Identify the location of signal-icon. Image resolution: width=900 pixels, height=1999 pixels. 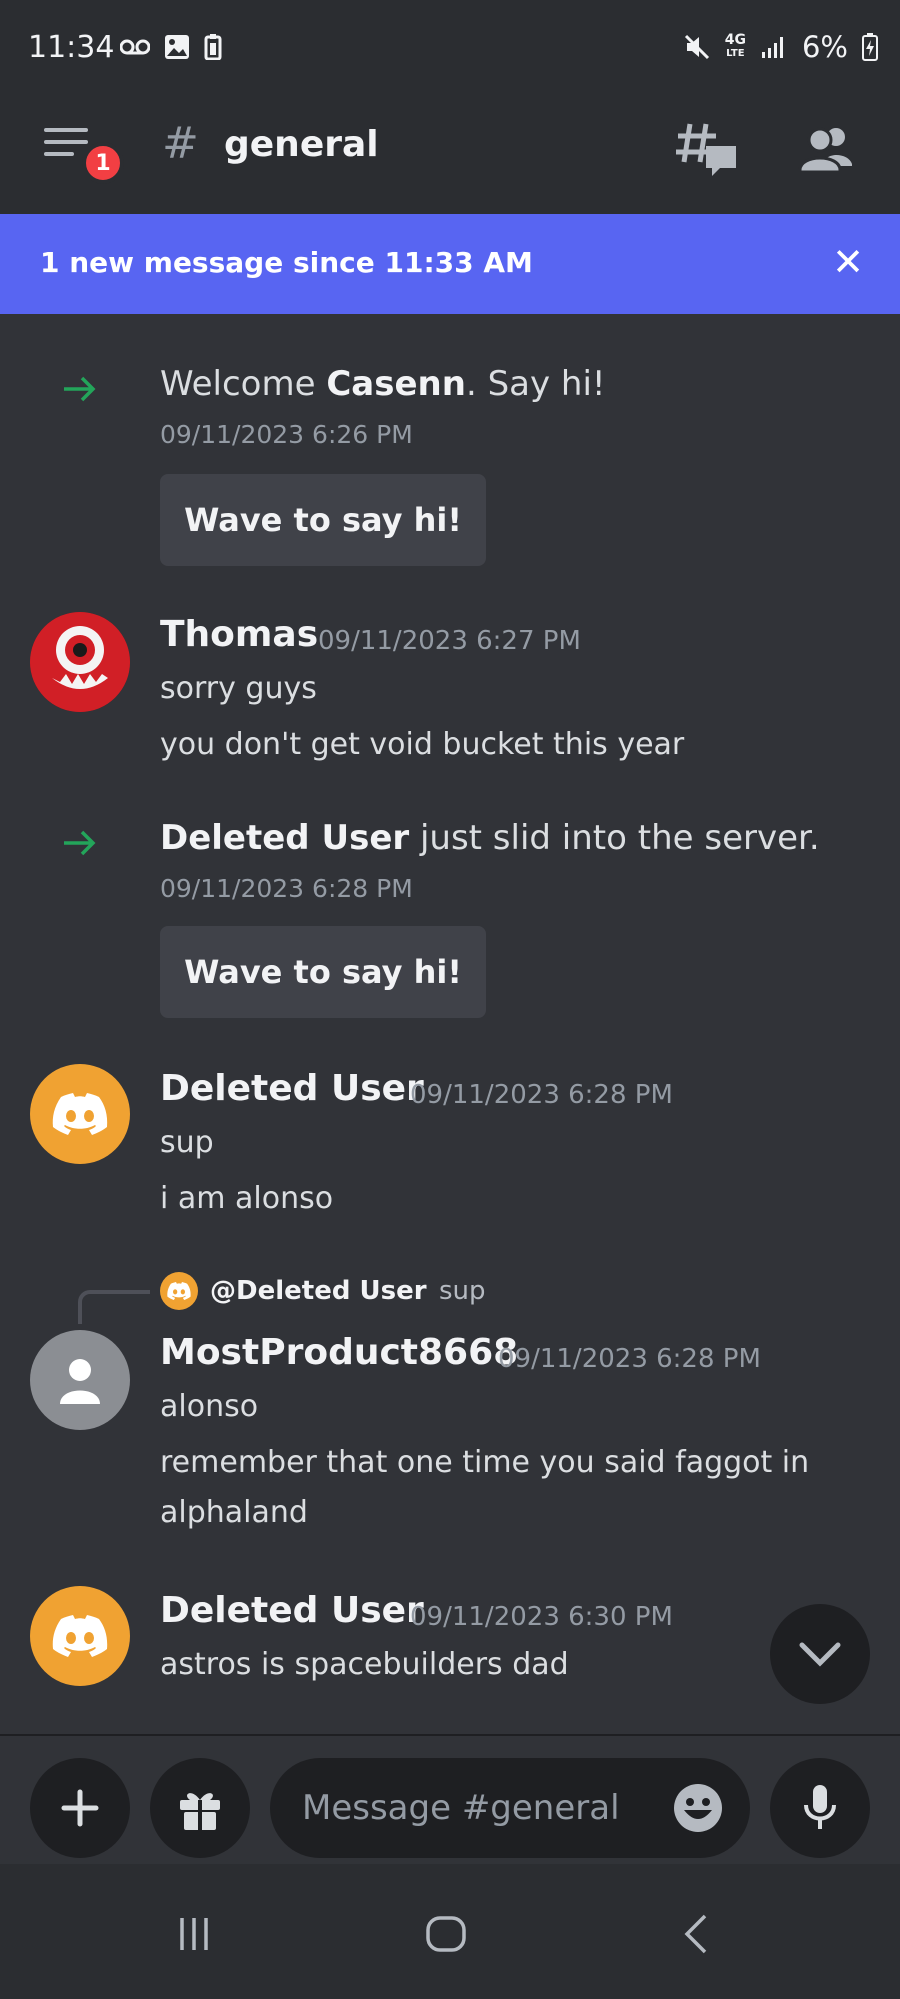
(772, 47).